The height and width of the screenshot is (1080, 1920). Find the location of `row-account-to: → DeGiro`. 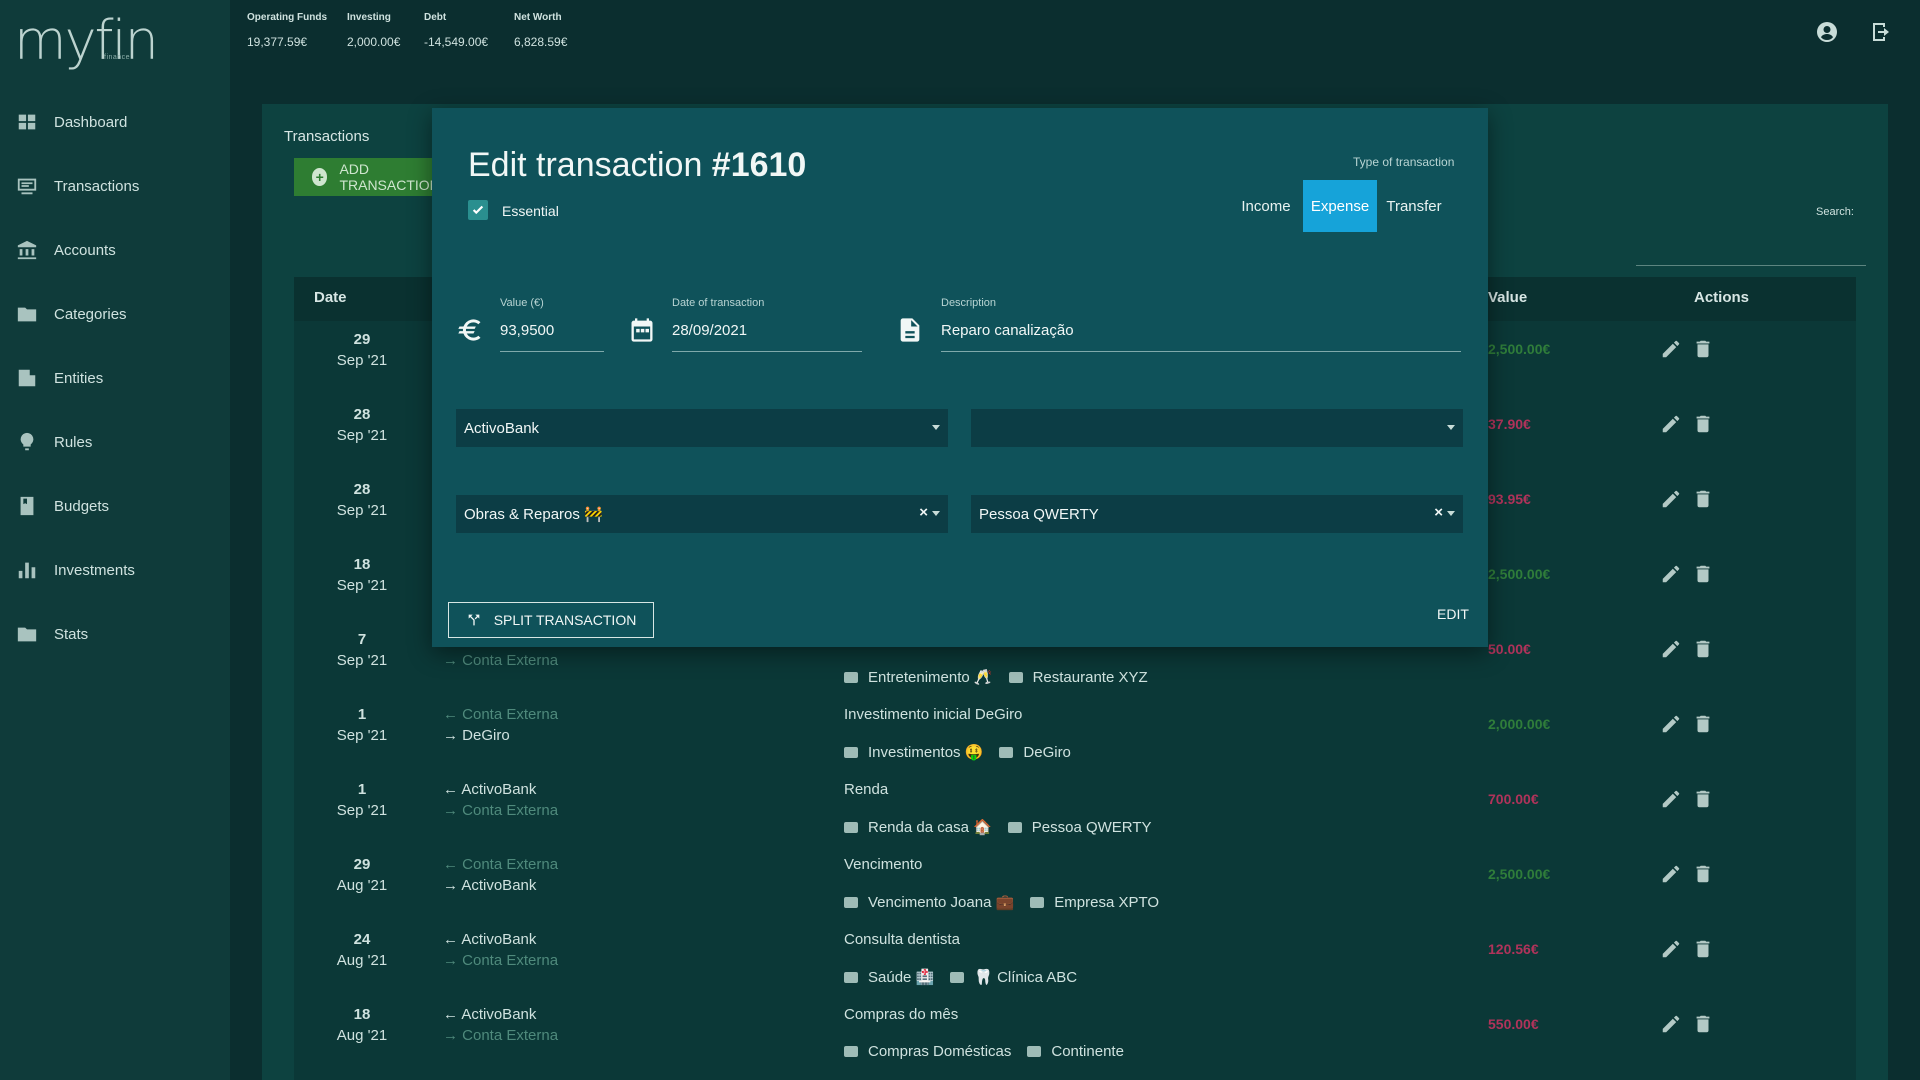

row-account-to: → DeGiro is located at coordinates (476, 735).